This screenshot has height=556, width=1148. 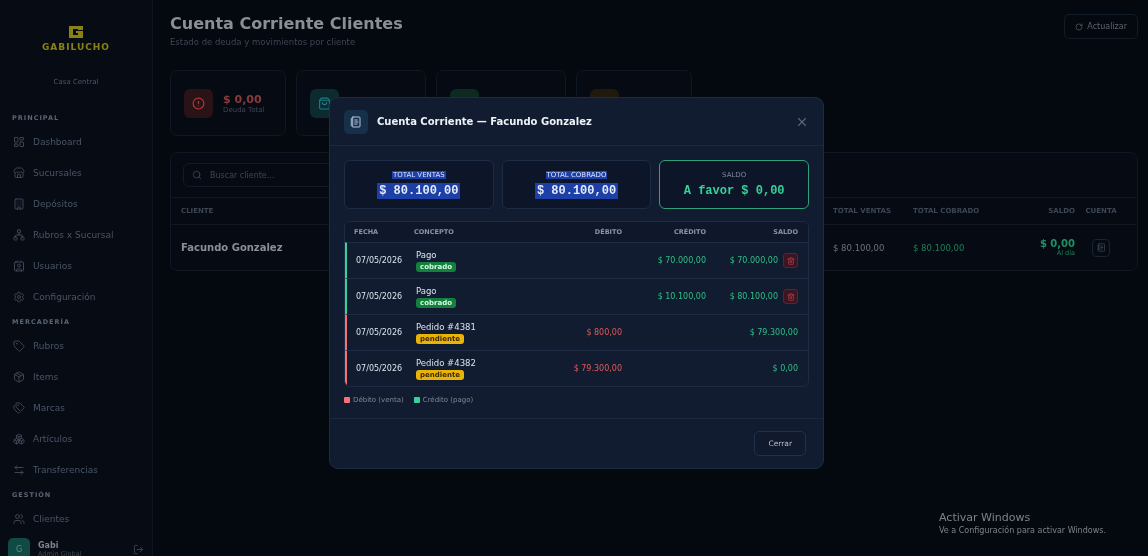 What do you see at coordinates (243, 99) in the screenshot?
I see `stat-value: $ 0,00` at bounding box center [243, 99].